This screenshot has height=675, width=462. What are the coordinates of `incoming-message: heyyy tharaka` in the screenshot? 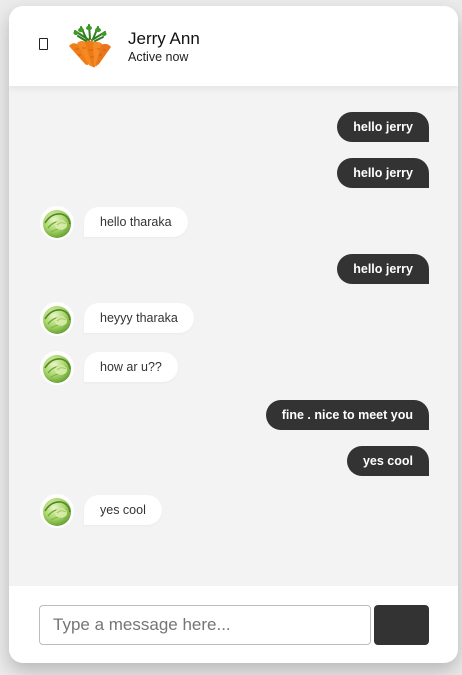 It's located at (139, 318).